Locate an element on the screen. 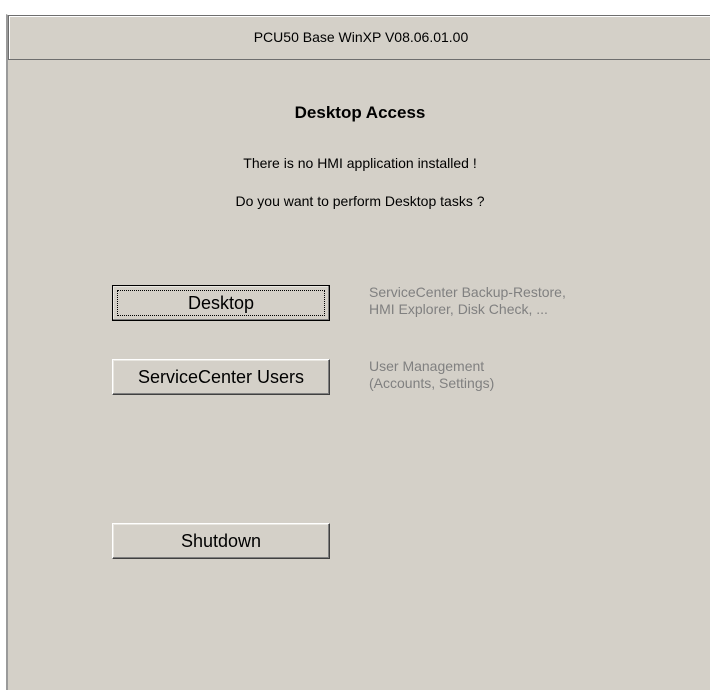 Image resolution: width=710 pixels, height=690 pixels. servicecenter-users-button-label: ServiceCenter Users is located at coordinates (221, 377).